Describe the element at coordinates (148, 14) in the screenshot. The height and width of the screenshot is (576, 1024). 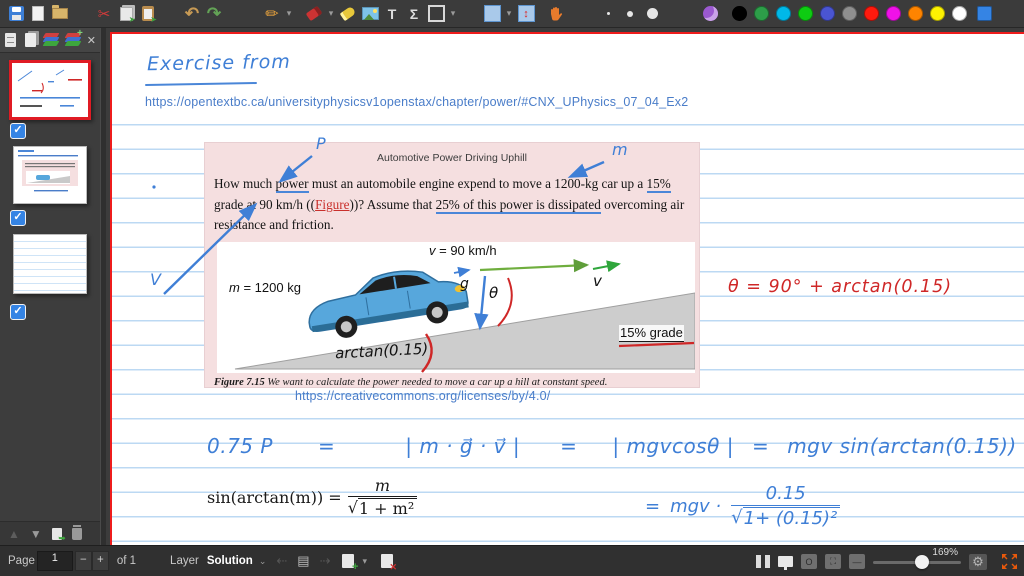
I see `paste-icon` at that location.